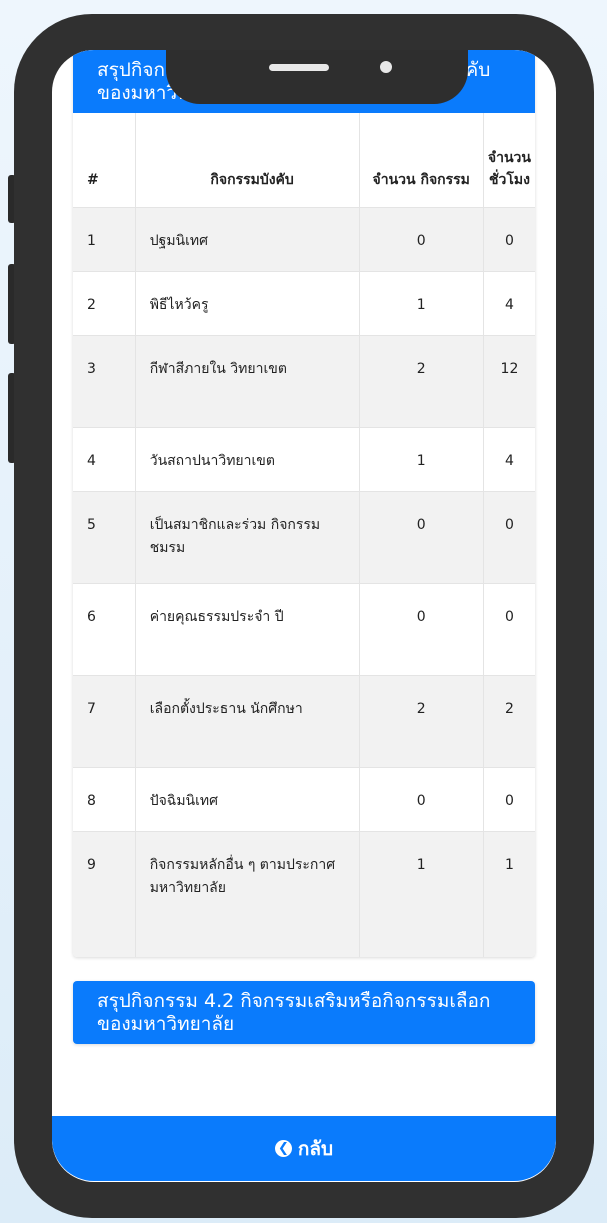 This screenshot has height=1223, width=607. What do you see at coordinates (104, 720) in the screenshot?
I see `row-number: 7` at bounding box center [104, 720].